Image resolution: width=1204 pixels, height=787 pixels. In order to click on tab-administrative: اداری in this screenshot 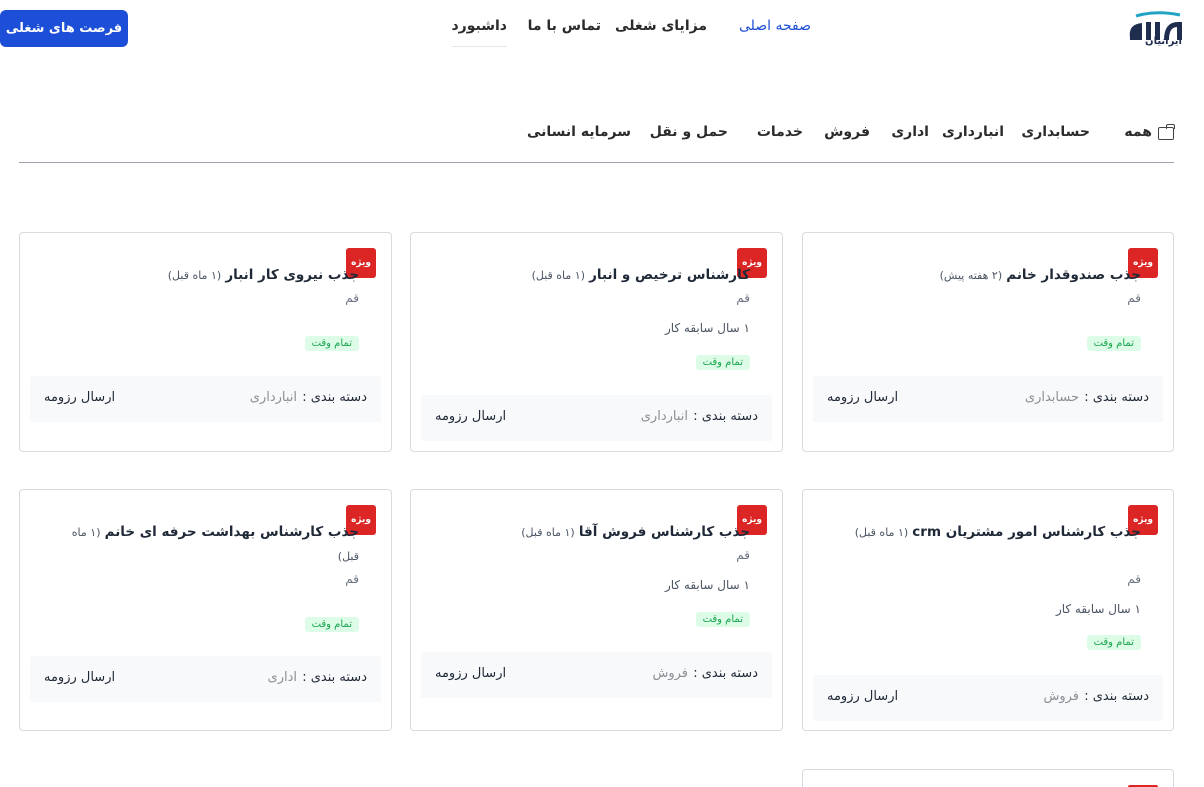, I will do `click(910, 132)`.